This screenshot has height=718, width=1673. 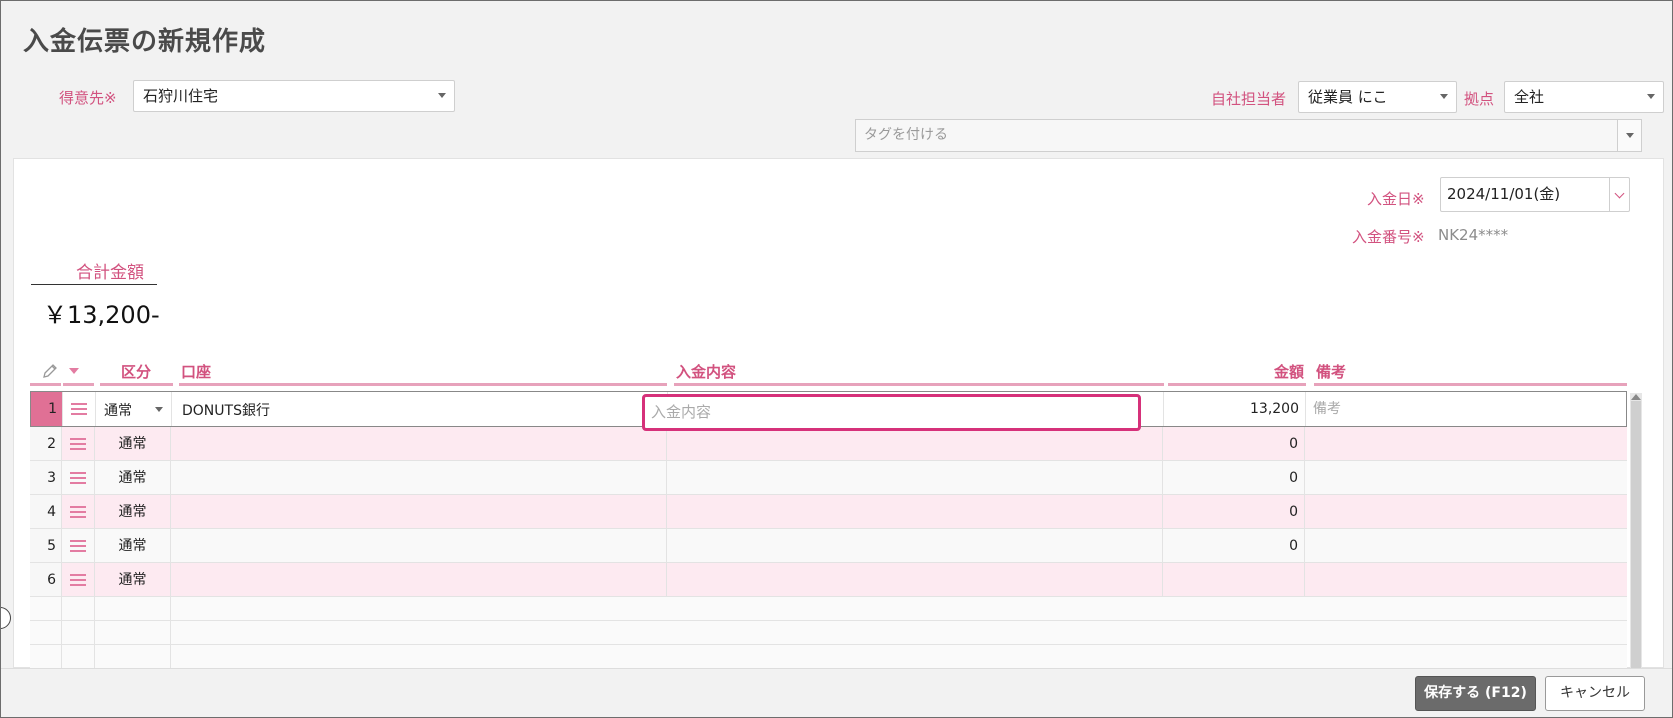 I want to click on column-menu-icon, so click(x=74, y=371).